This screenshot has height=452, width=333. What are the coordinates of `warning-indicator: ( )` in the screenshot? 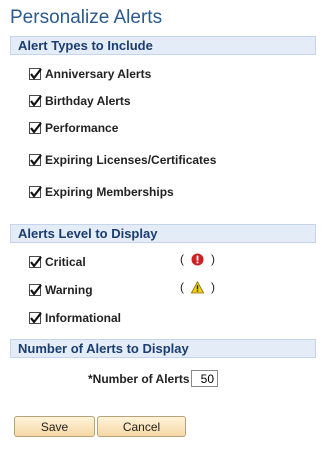 It's located at (197, 287).